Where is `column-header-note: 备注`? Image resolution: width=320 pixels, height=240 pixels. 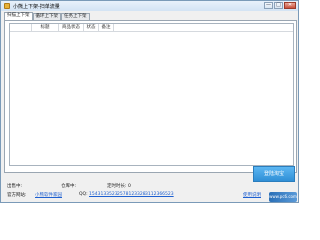 column-header-note: 备注 is located at coordinates (106, 27).